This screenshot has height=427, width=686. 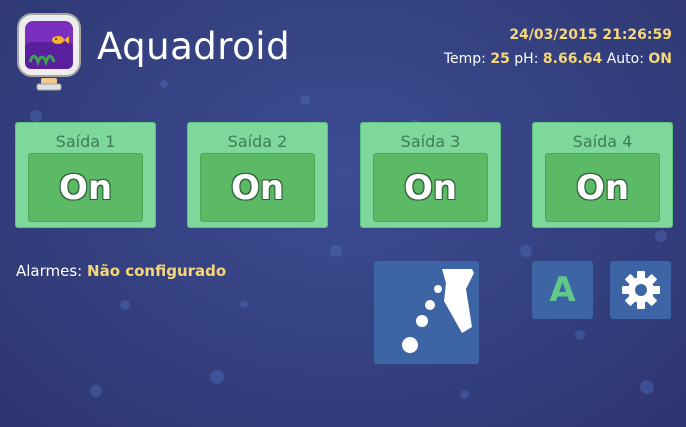 I want to click on aquarium-tile-button, so click(x=426, y=312).